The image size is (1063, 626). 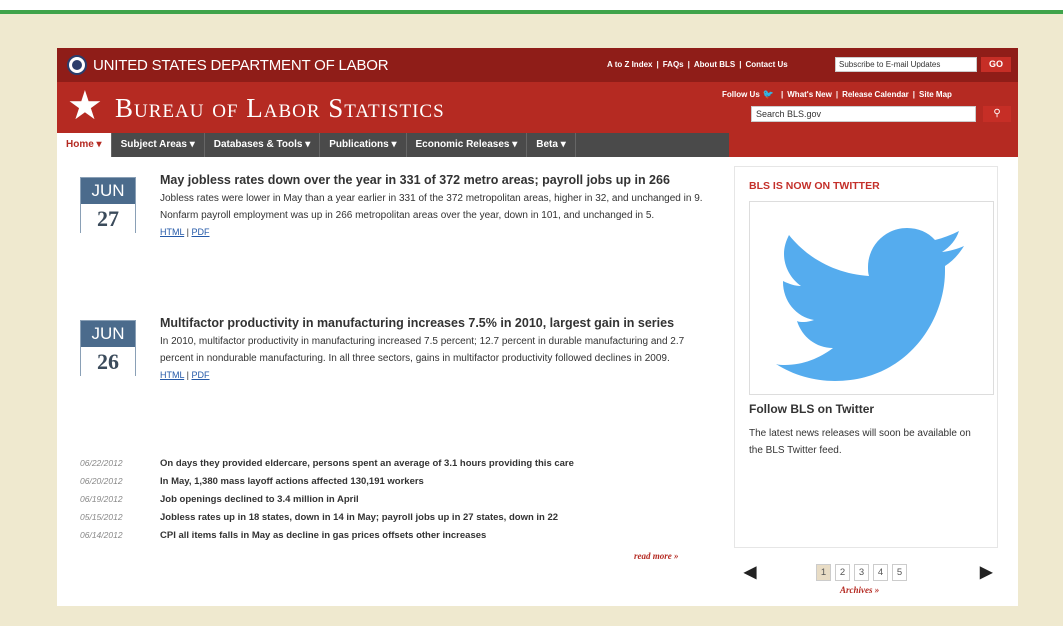 What do you see at coordinates (84, 145) in the screenshot?
I see `nav-home: Home ▾` at bounding box center [84, 145].